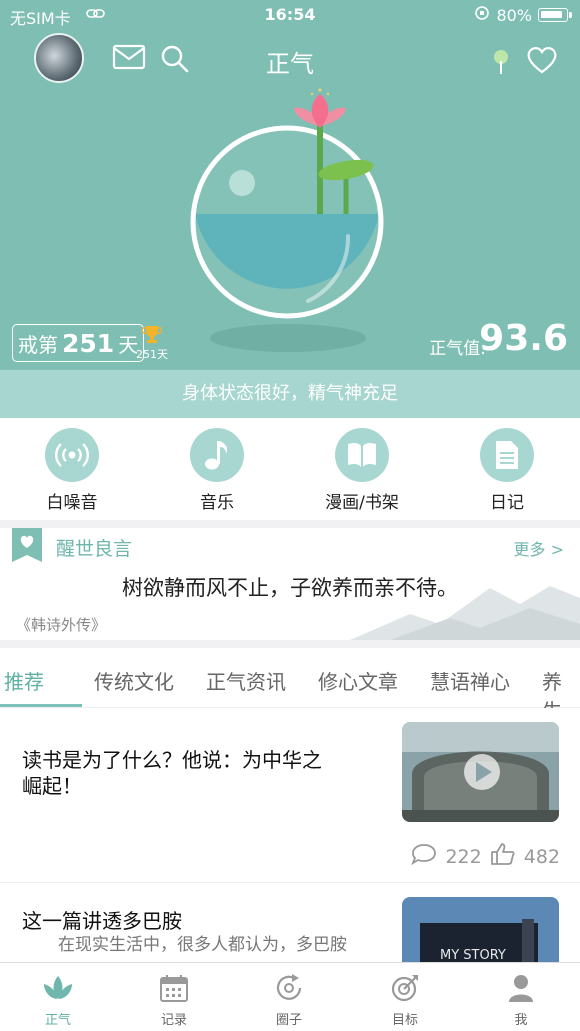  Describe the element at coordinates (405, 991) in the screenshot. I see `target-icon` at that location.